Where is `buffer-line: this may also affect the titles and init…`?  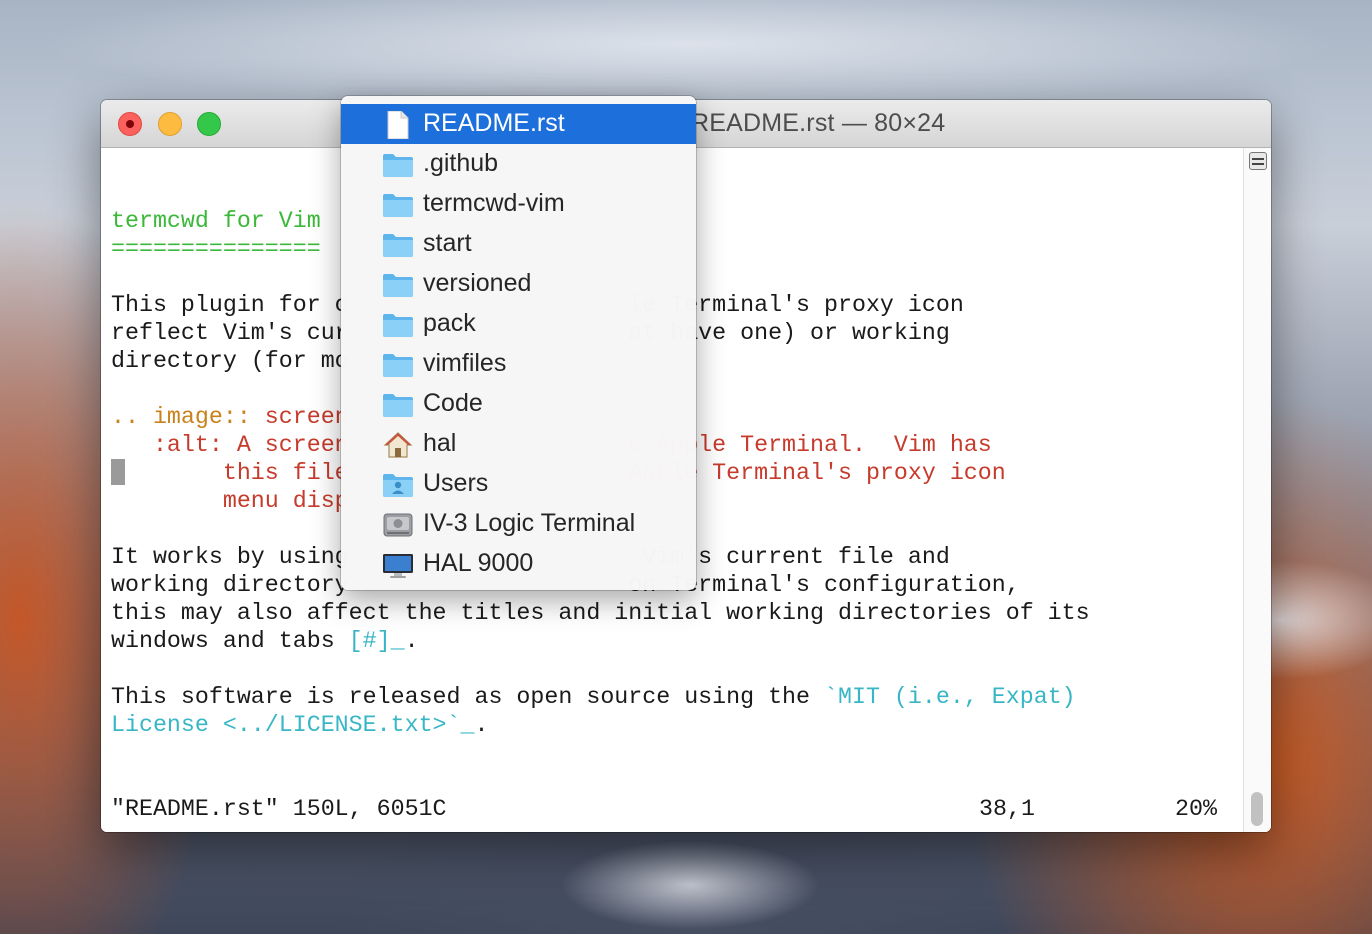 buffer-line: this may also affect the titles and init… is located at coordinates (600, 613).